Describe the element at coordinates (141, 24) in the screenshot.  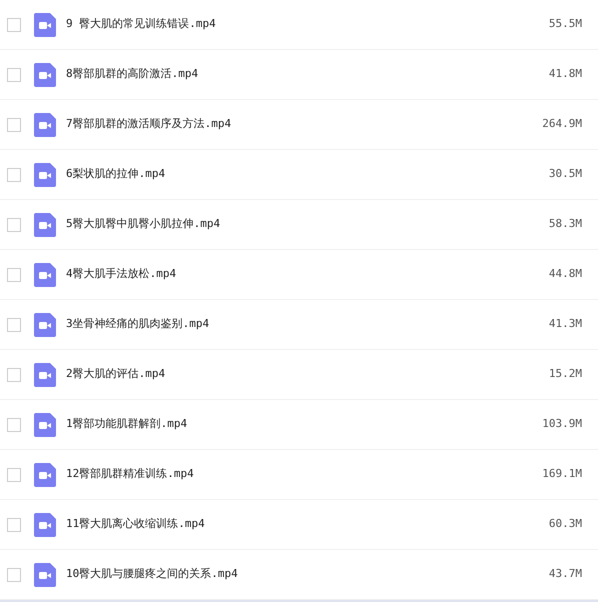
I see `file-name: 9 臀大肌的常见训练错误.mp4` at that location.